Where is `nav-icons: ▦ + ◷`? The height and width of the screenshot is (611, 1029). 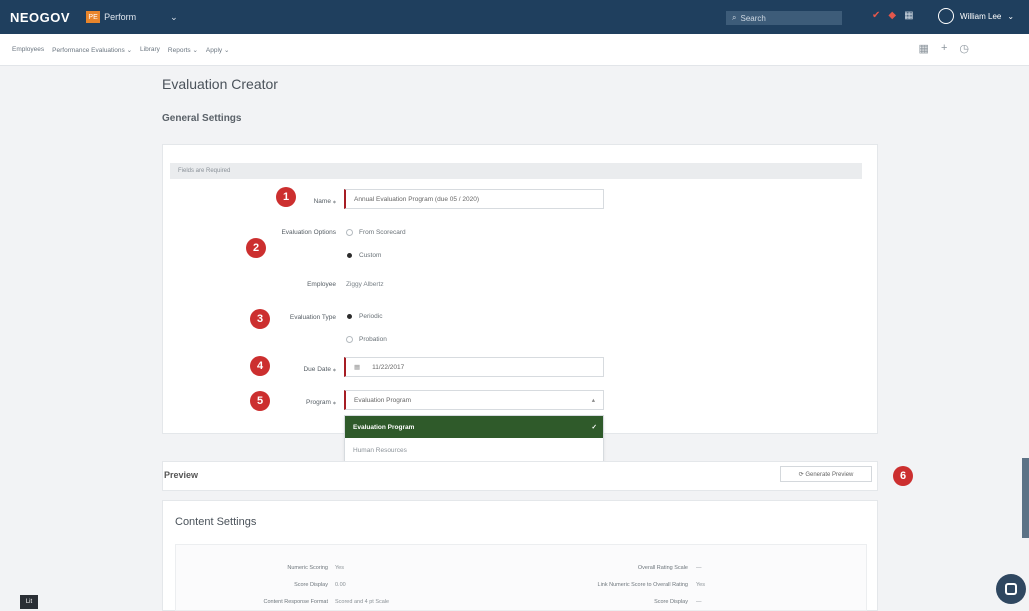
nav-icons: ▦ + ◷ is located at coordinates (944, 48).